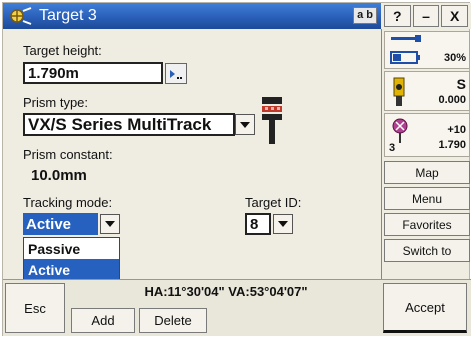 The height and width of the screenshot is (340, 472). I want to click on instrument-letter: S, so click(461, 84).